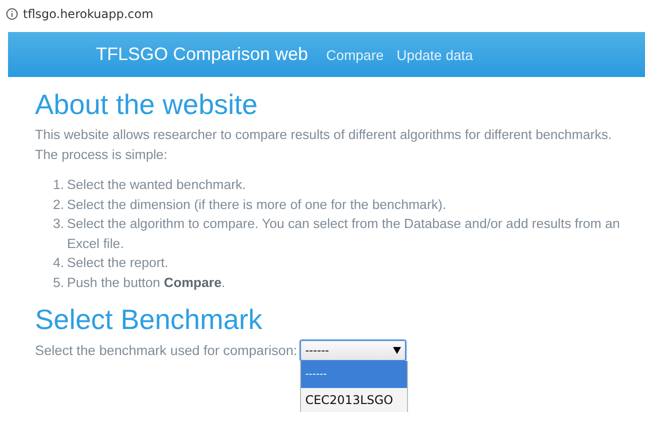 The image size is (645, 421). I want to click on intro-paragraph: This website allows researcher to compare results of different algorithms for different benchmarks. The process is simple:, so click(324, 145).